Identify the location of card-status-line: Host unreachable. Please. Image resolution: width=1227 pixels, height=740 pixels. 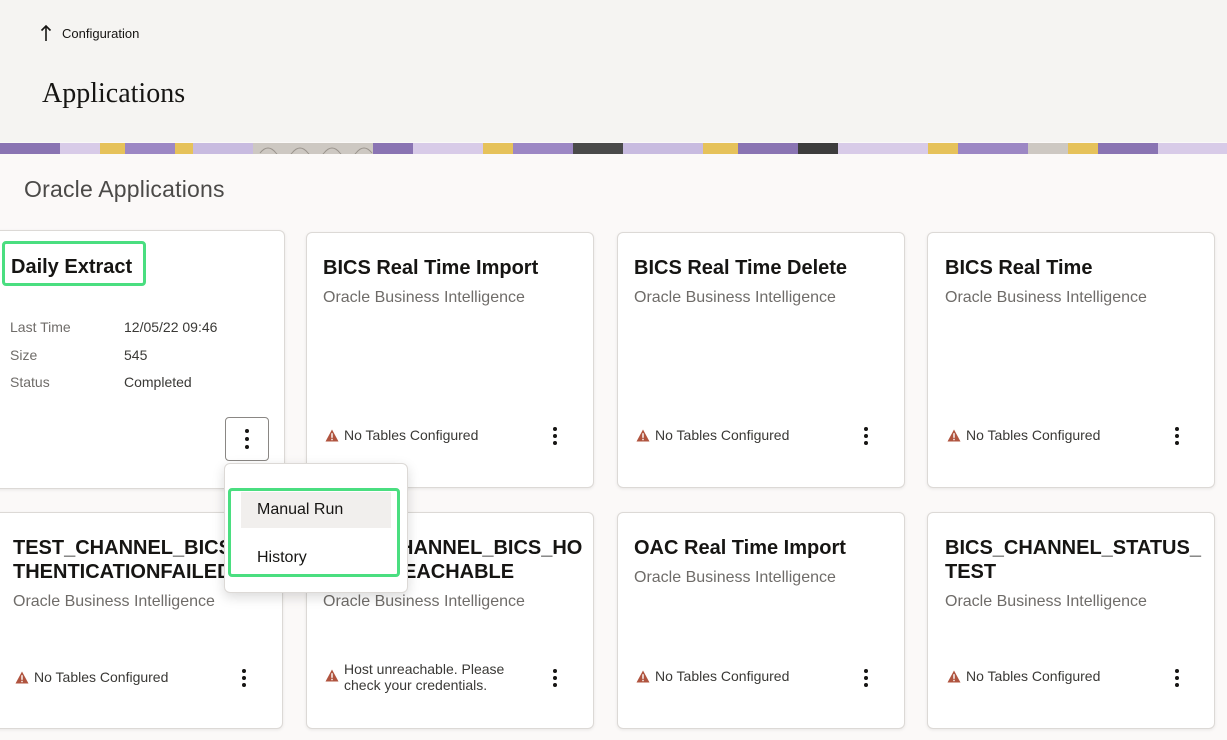
(424, 669).